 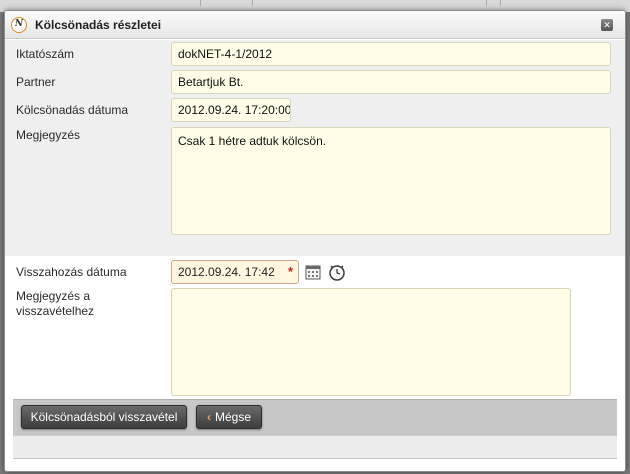 What do you see at coordinates (315, 417) in the screenshot?
I see `dialog-footer: Kölcsönadásból visszavétel ‹ Mégse` at bounding box center [315, 417].